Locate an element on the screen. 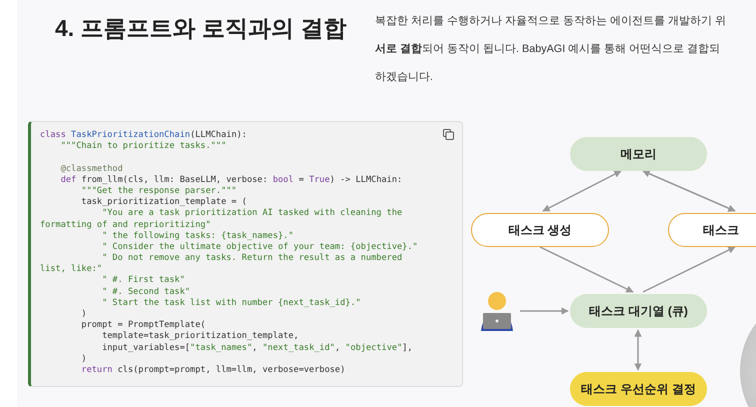 The image size is (756, 407). flow-node: 메모리 is located at coordinates (638, 154).